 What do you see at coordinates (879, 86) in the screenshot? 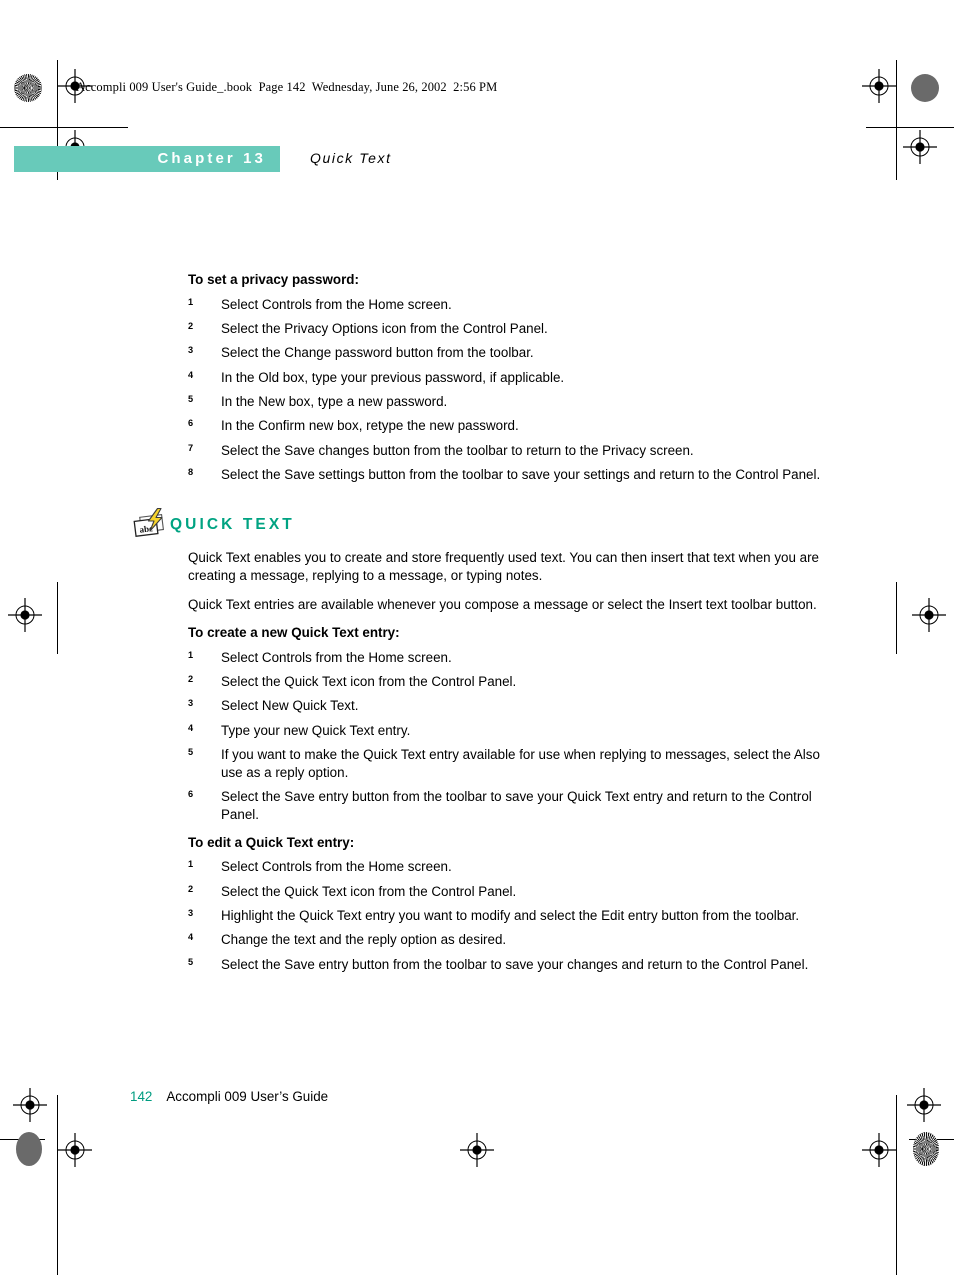
I see `registration-mark-top-right` at bounding box center [879, 86].